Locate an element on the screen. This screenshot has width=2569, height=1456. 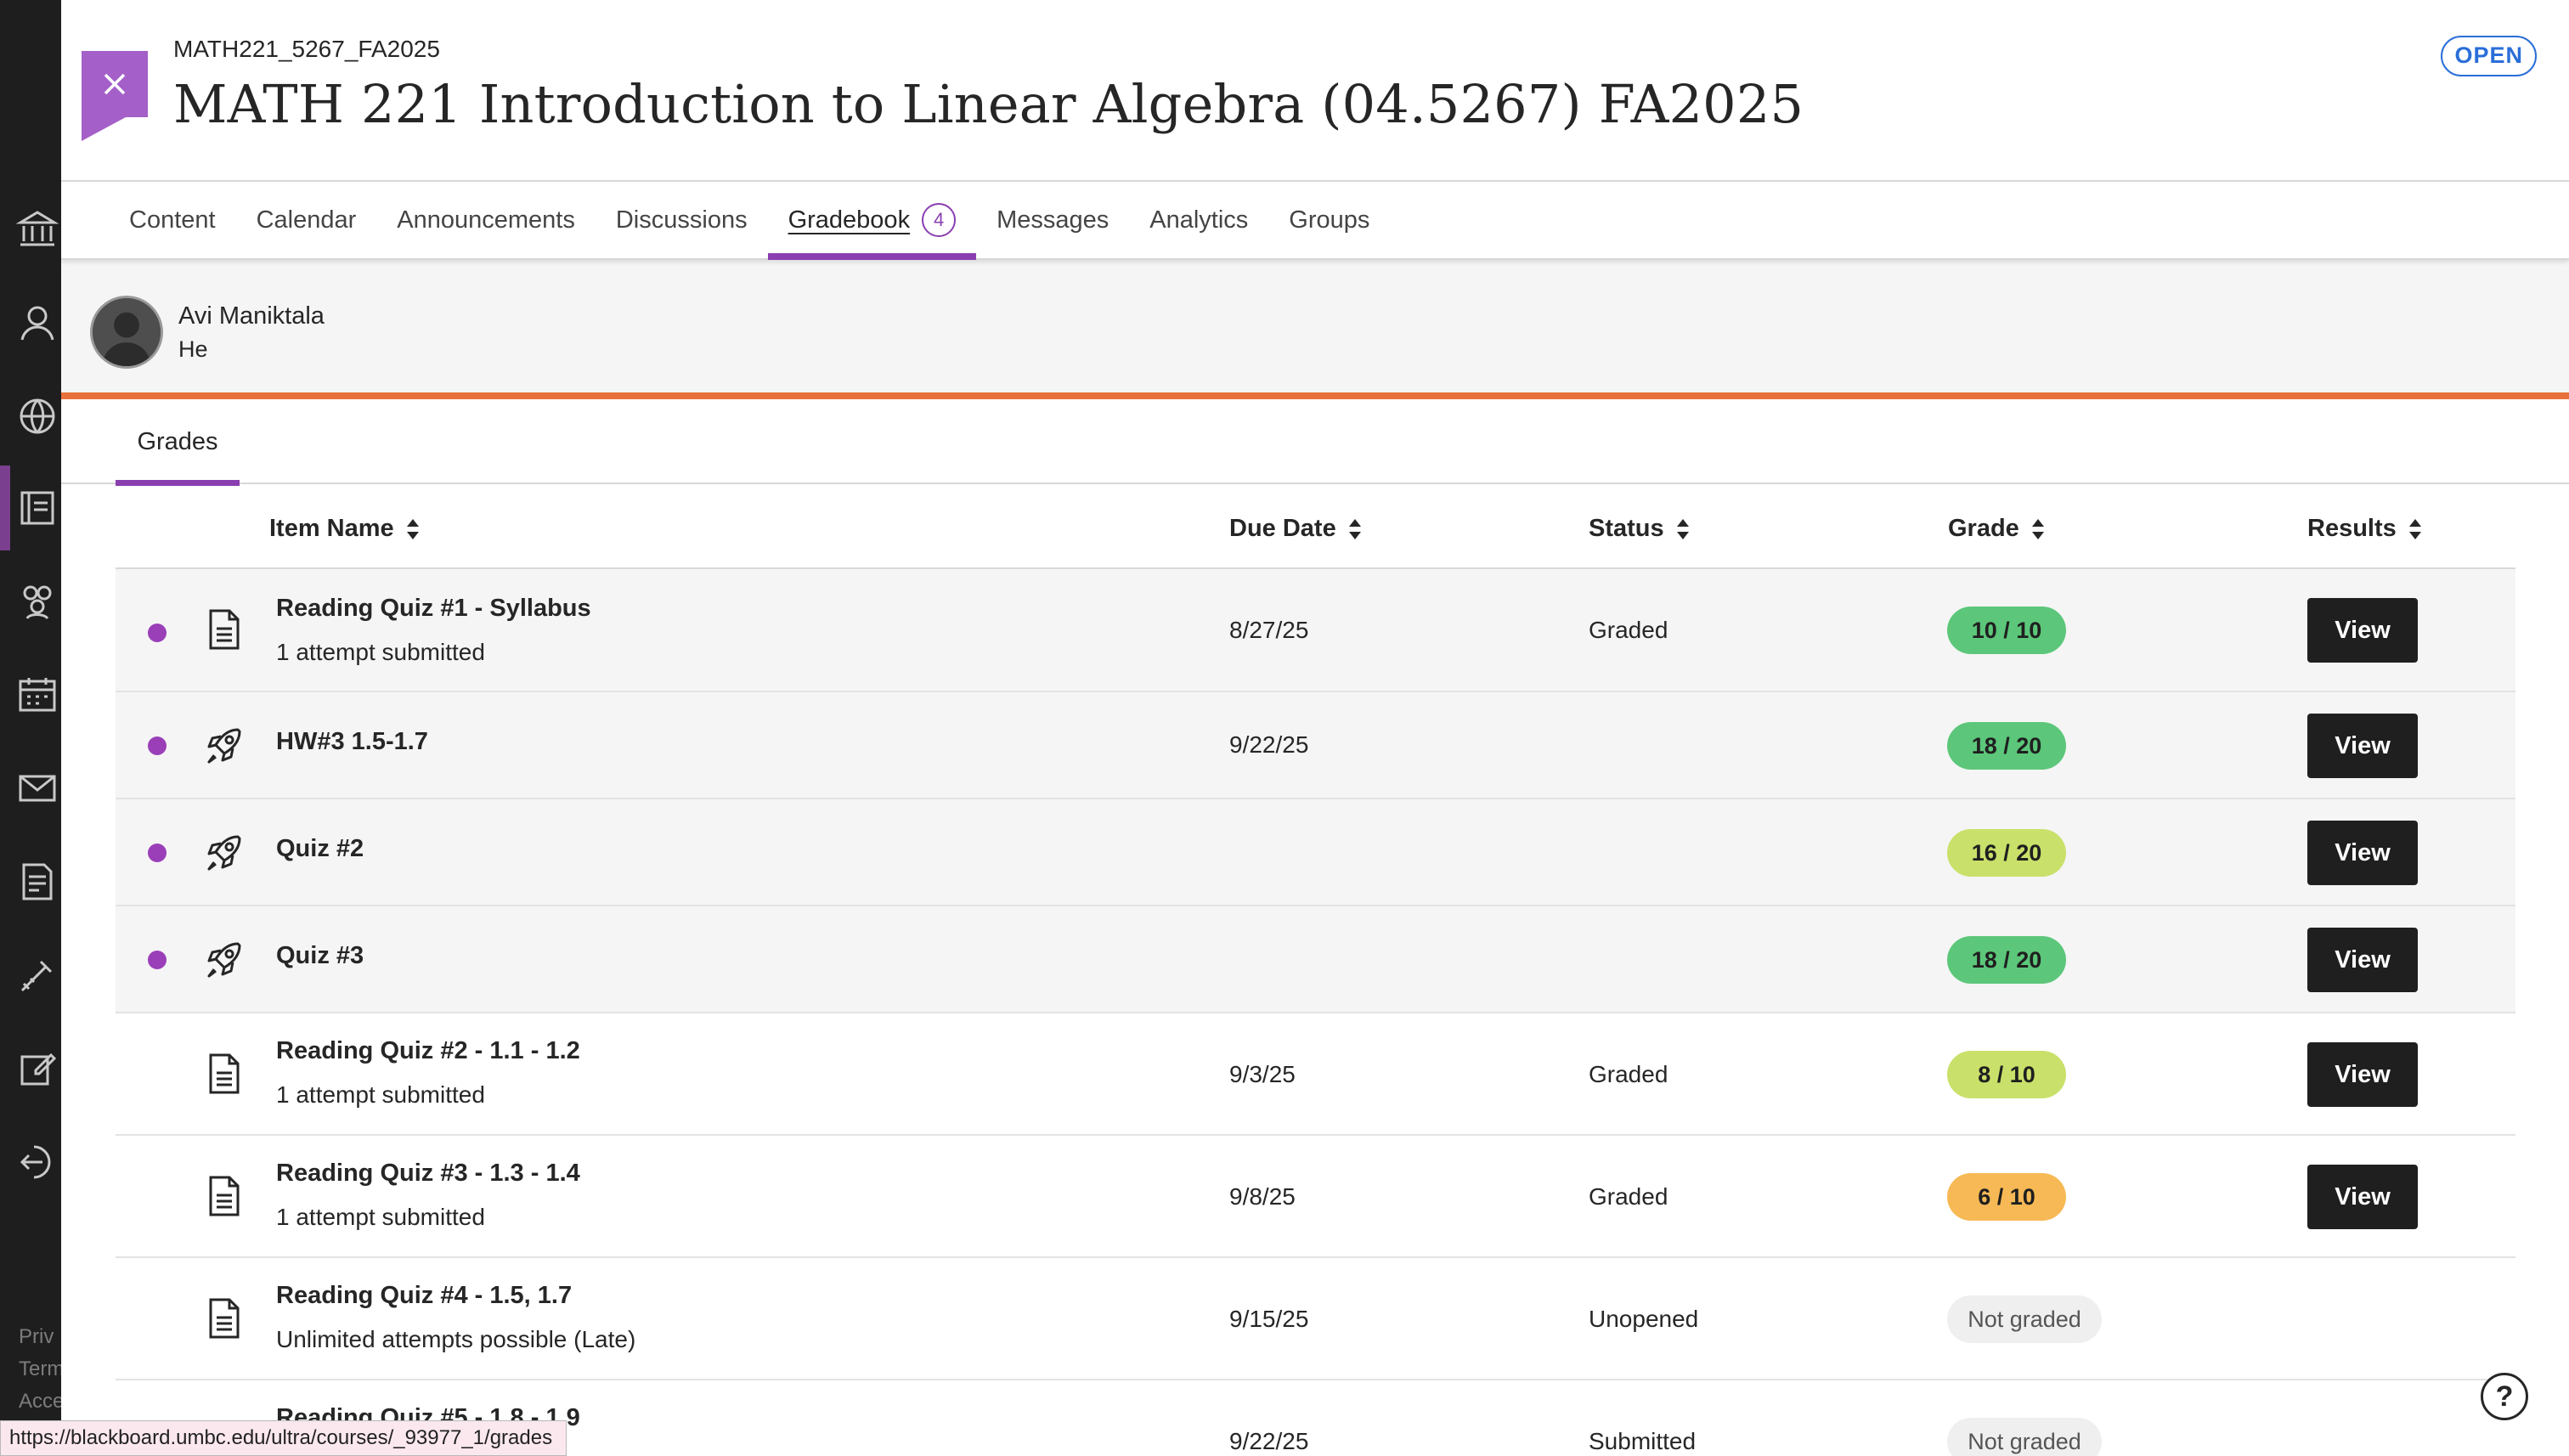
sign-out-icon is located at coordinates (37, 1162).